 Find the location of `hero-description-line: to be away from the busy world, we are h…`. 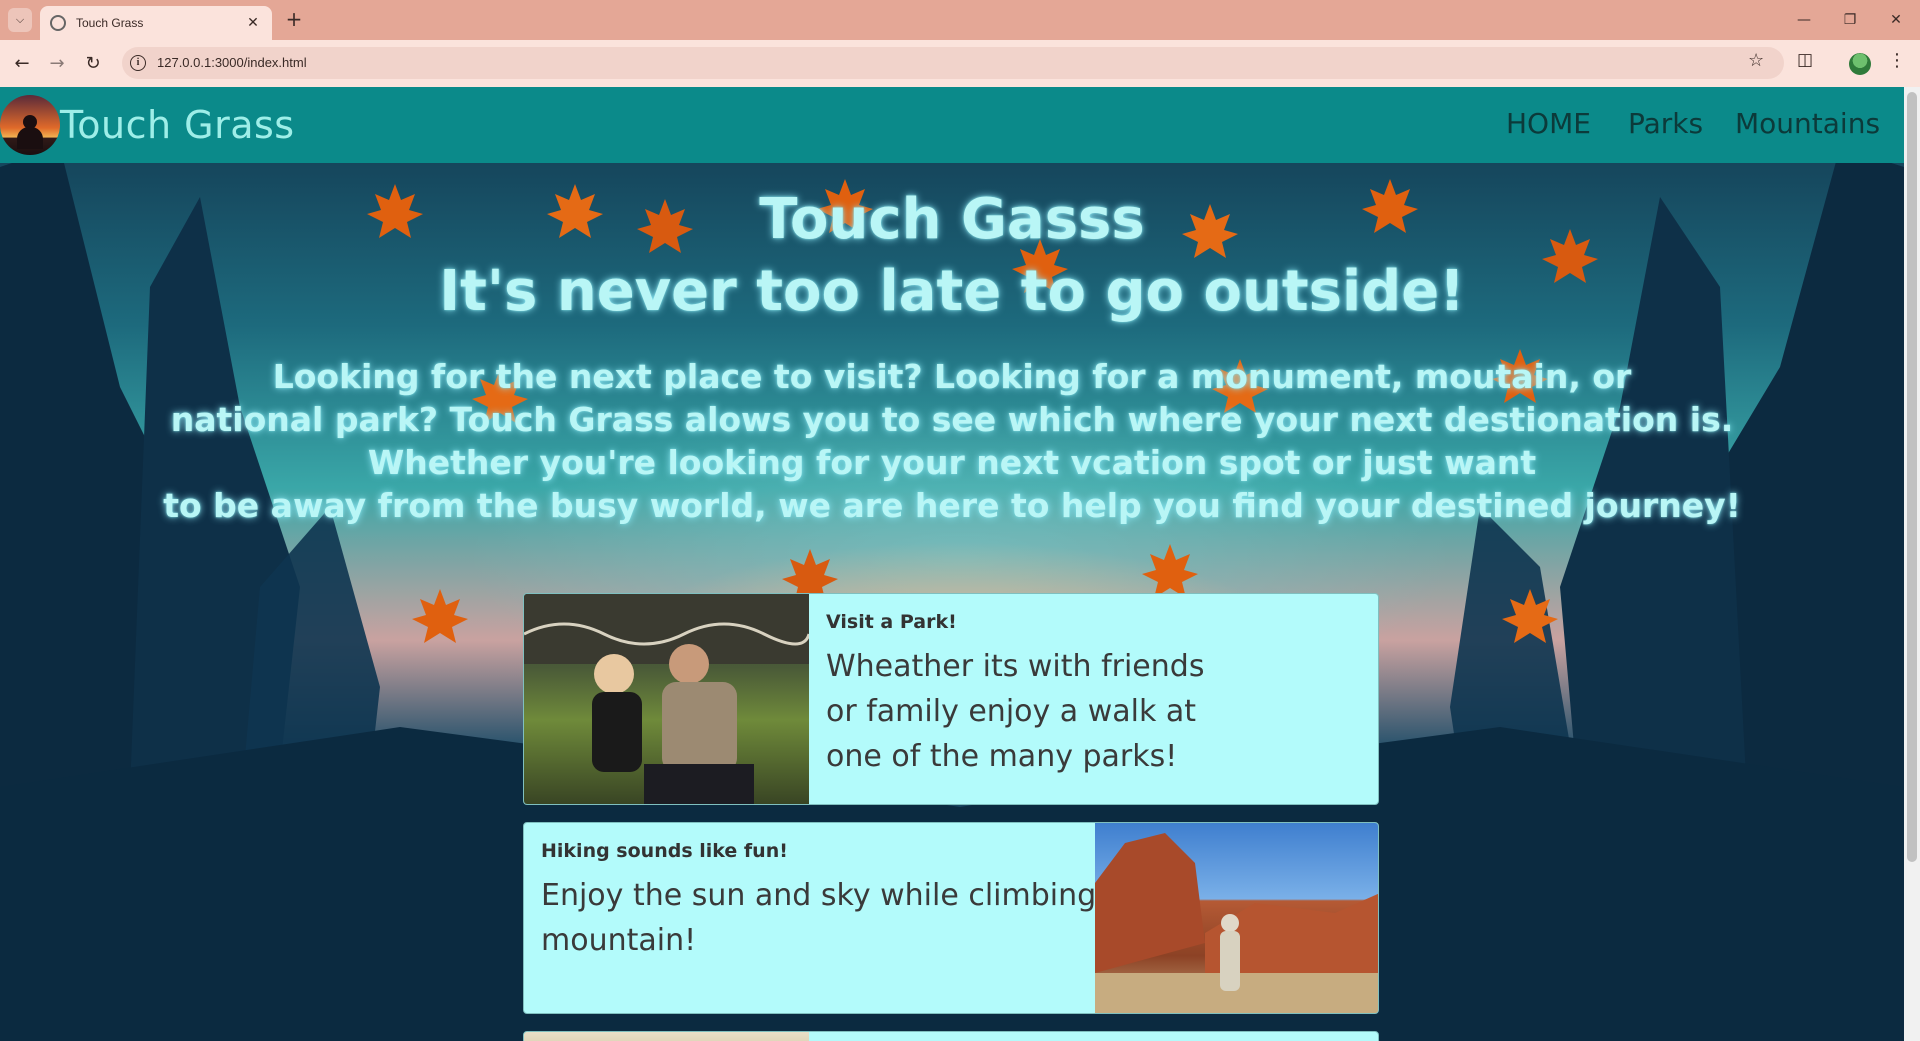

hero-description-line: to be away from the busy world, we are h… is located at coordinates (952, 505).